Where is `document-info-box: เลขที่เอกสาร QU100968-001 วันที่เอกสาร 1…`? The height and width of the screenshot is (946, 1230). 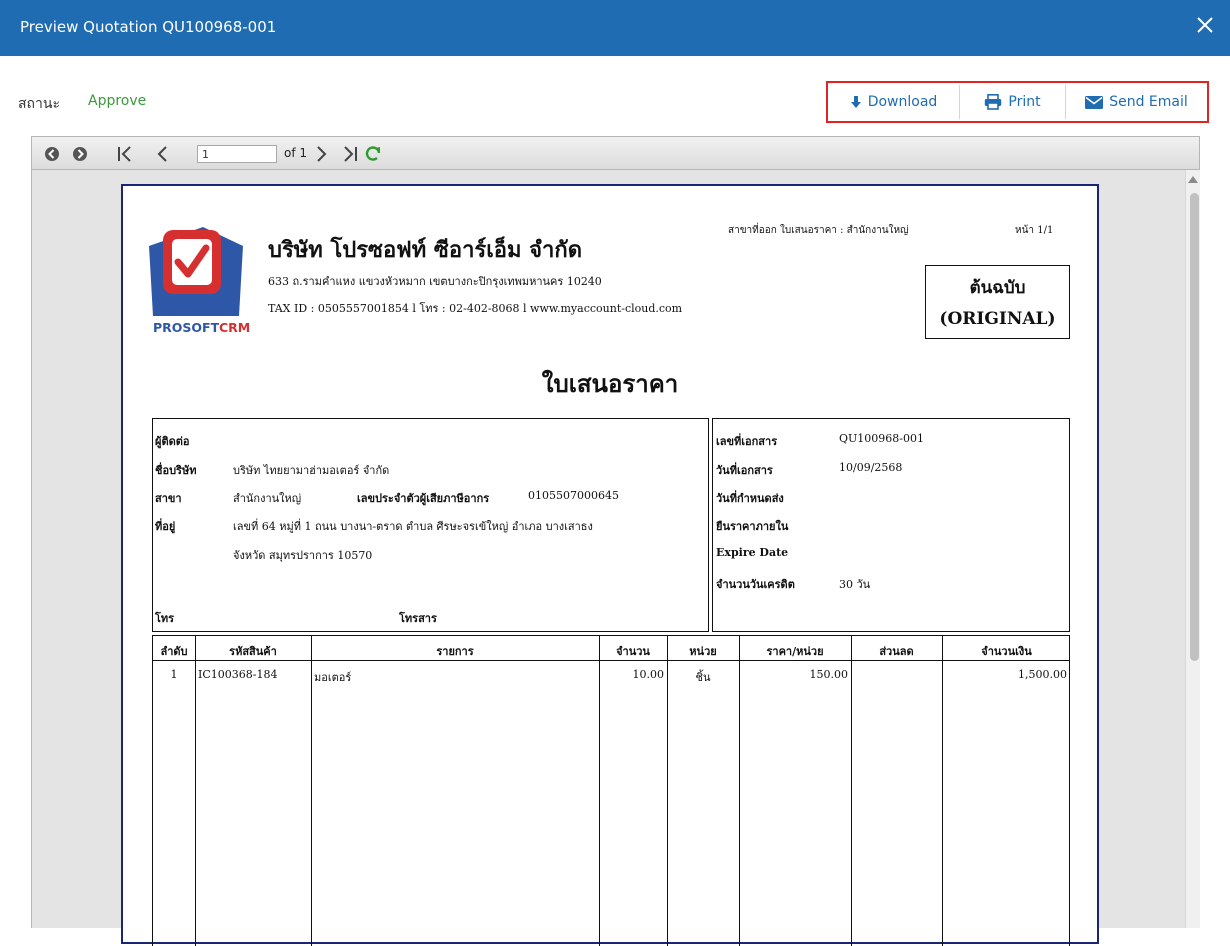
document-info-box: เลขที่เอกสาร QU100968-001 วันที่เอกสาร 1… is located at coordinates (891, 525).